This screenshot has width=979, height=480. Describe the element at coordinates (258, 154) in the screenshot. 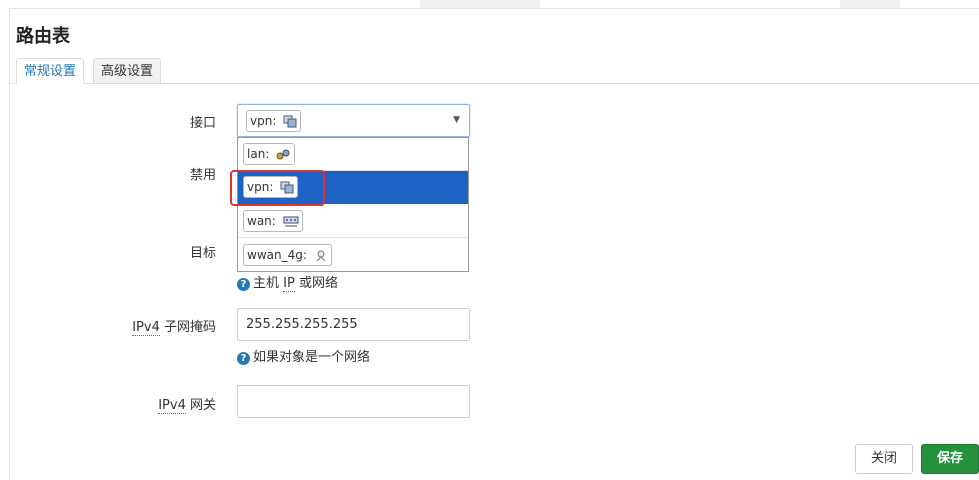

I see `option-name: lan:` at that location.